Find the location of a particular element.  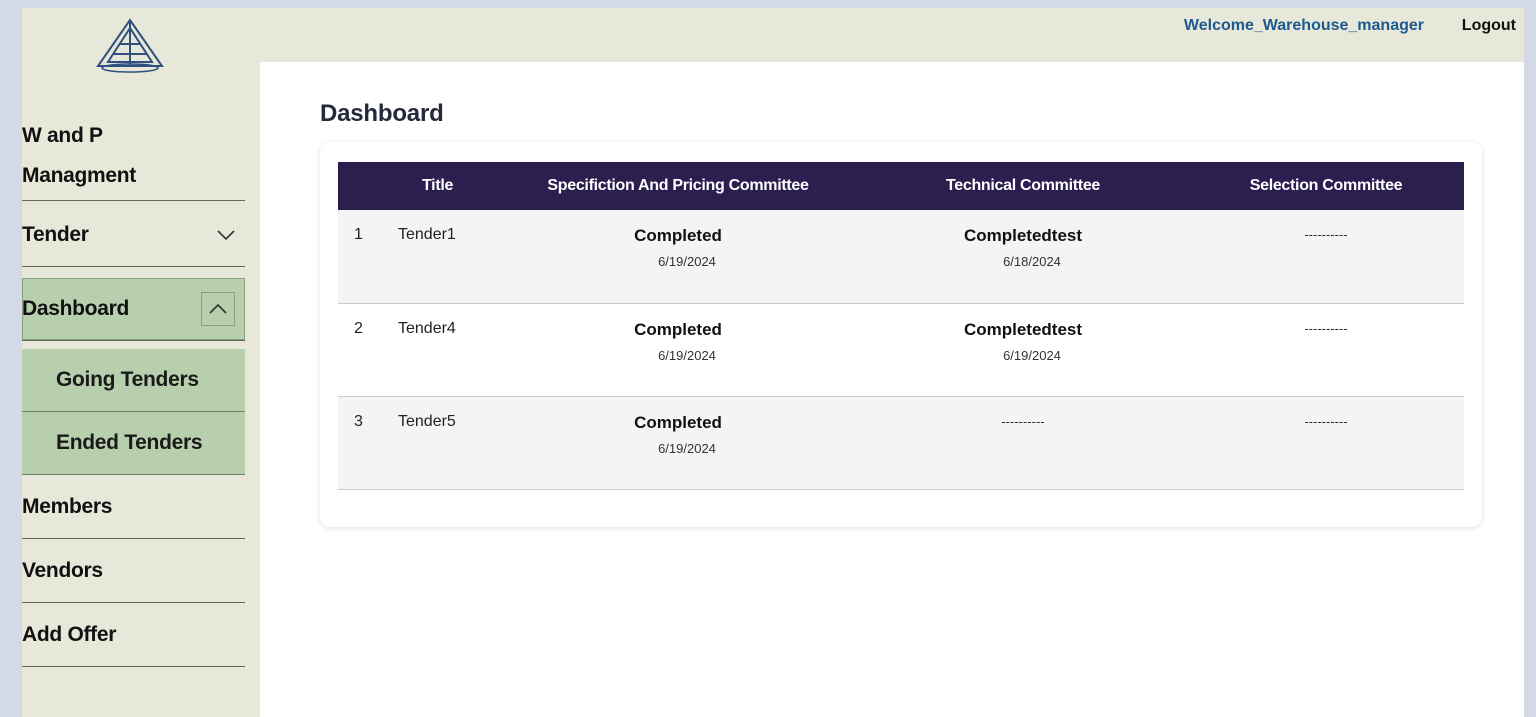

technical-cell: Completedtest 6/18/2024 is located at coordinates (1023, 256).